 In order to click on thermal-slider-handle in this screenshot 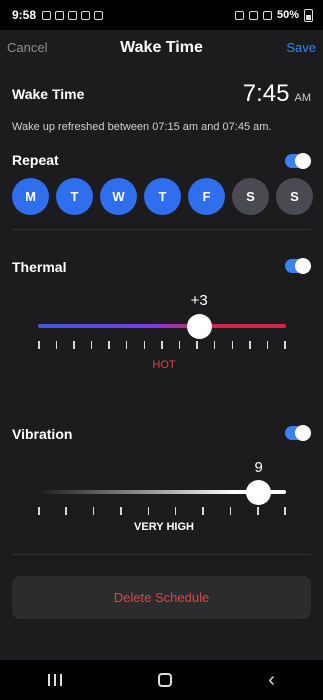, I will do `click(199, 326)`.